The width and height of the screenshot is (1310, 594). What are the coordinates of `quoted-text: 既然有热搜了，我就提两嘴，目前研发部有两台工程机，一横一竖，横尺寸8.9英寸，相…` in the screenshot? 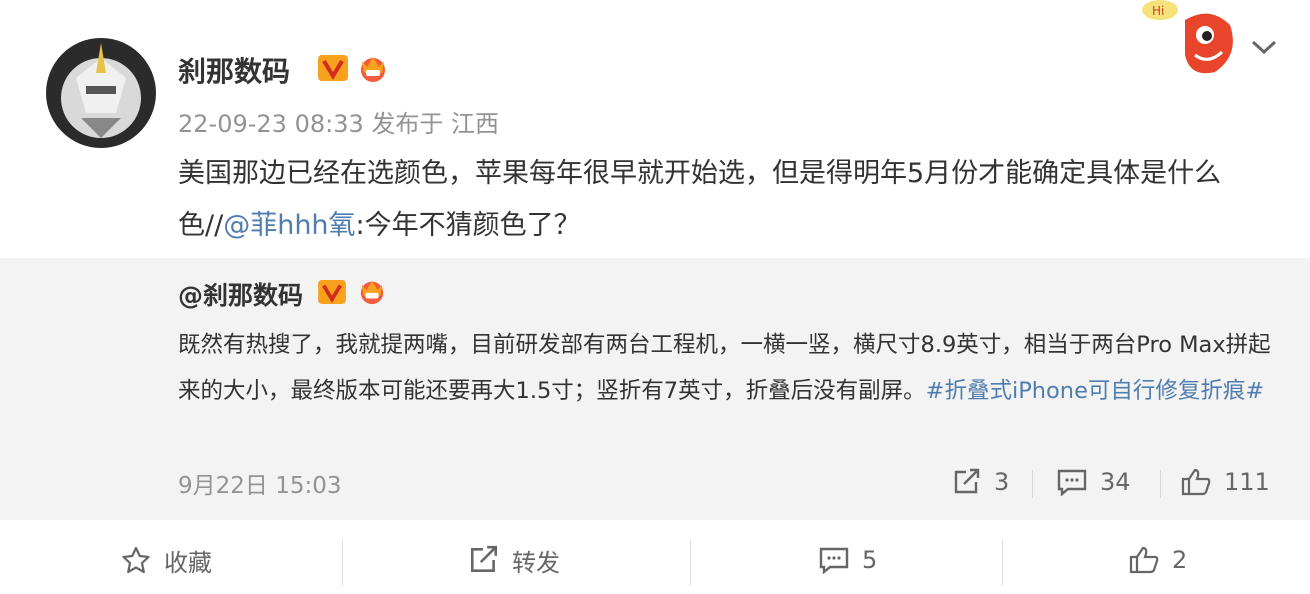 It's located at (733, 368).